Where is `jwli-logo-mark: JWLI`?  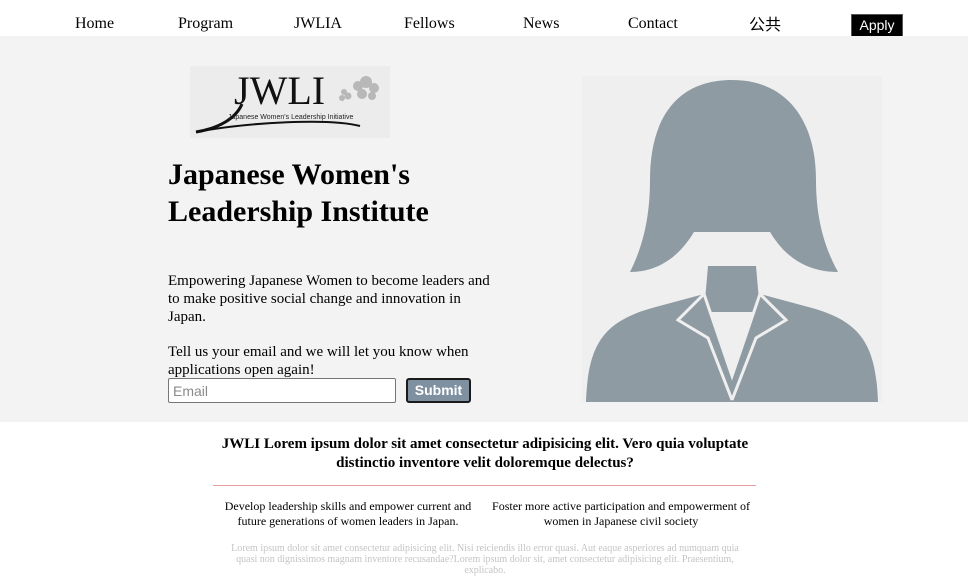 jwli-logo-mark: JWLI is located at coordinates (287, 101).